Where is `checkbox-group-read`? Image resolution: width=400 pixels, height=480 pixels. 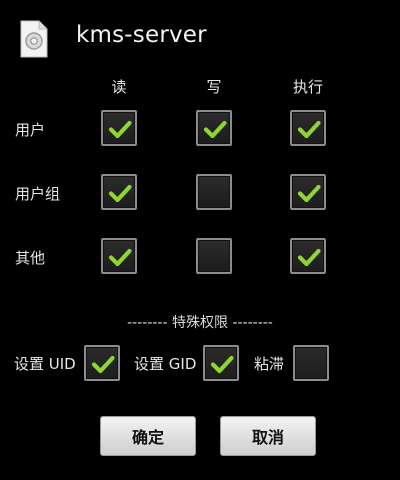 checkbox-group-read is located at coordinates (119, 192).